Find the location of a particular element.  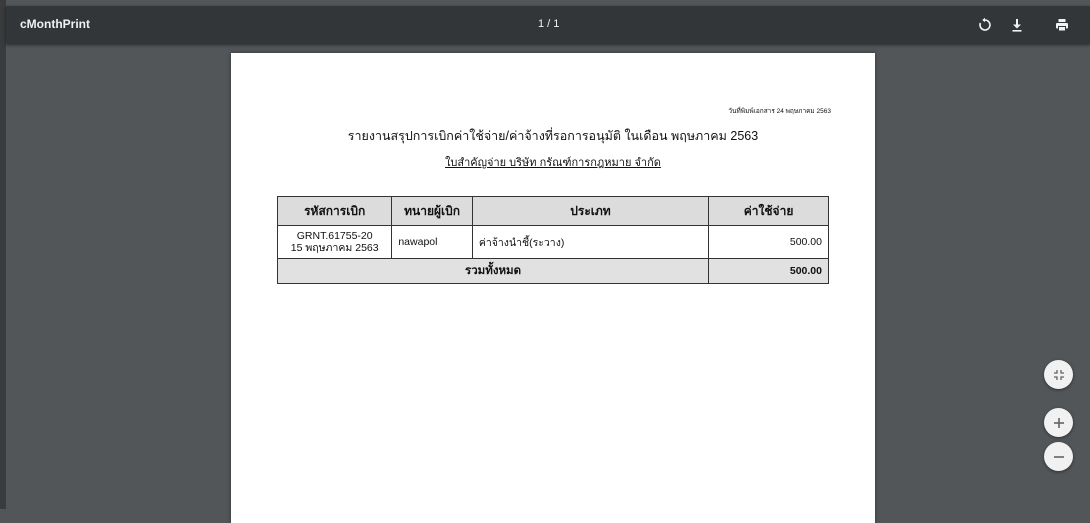

download-icon is located at coordinates (1017, 25).